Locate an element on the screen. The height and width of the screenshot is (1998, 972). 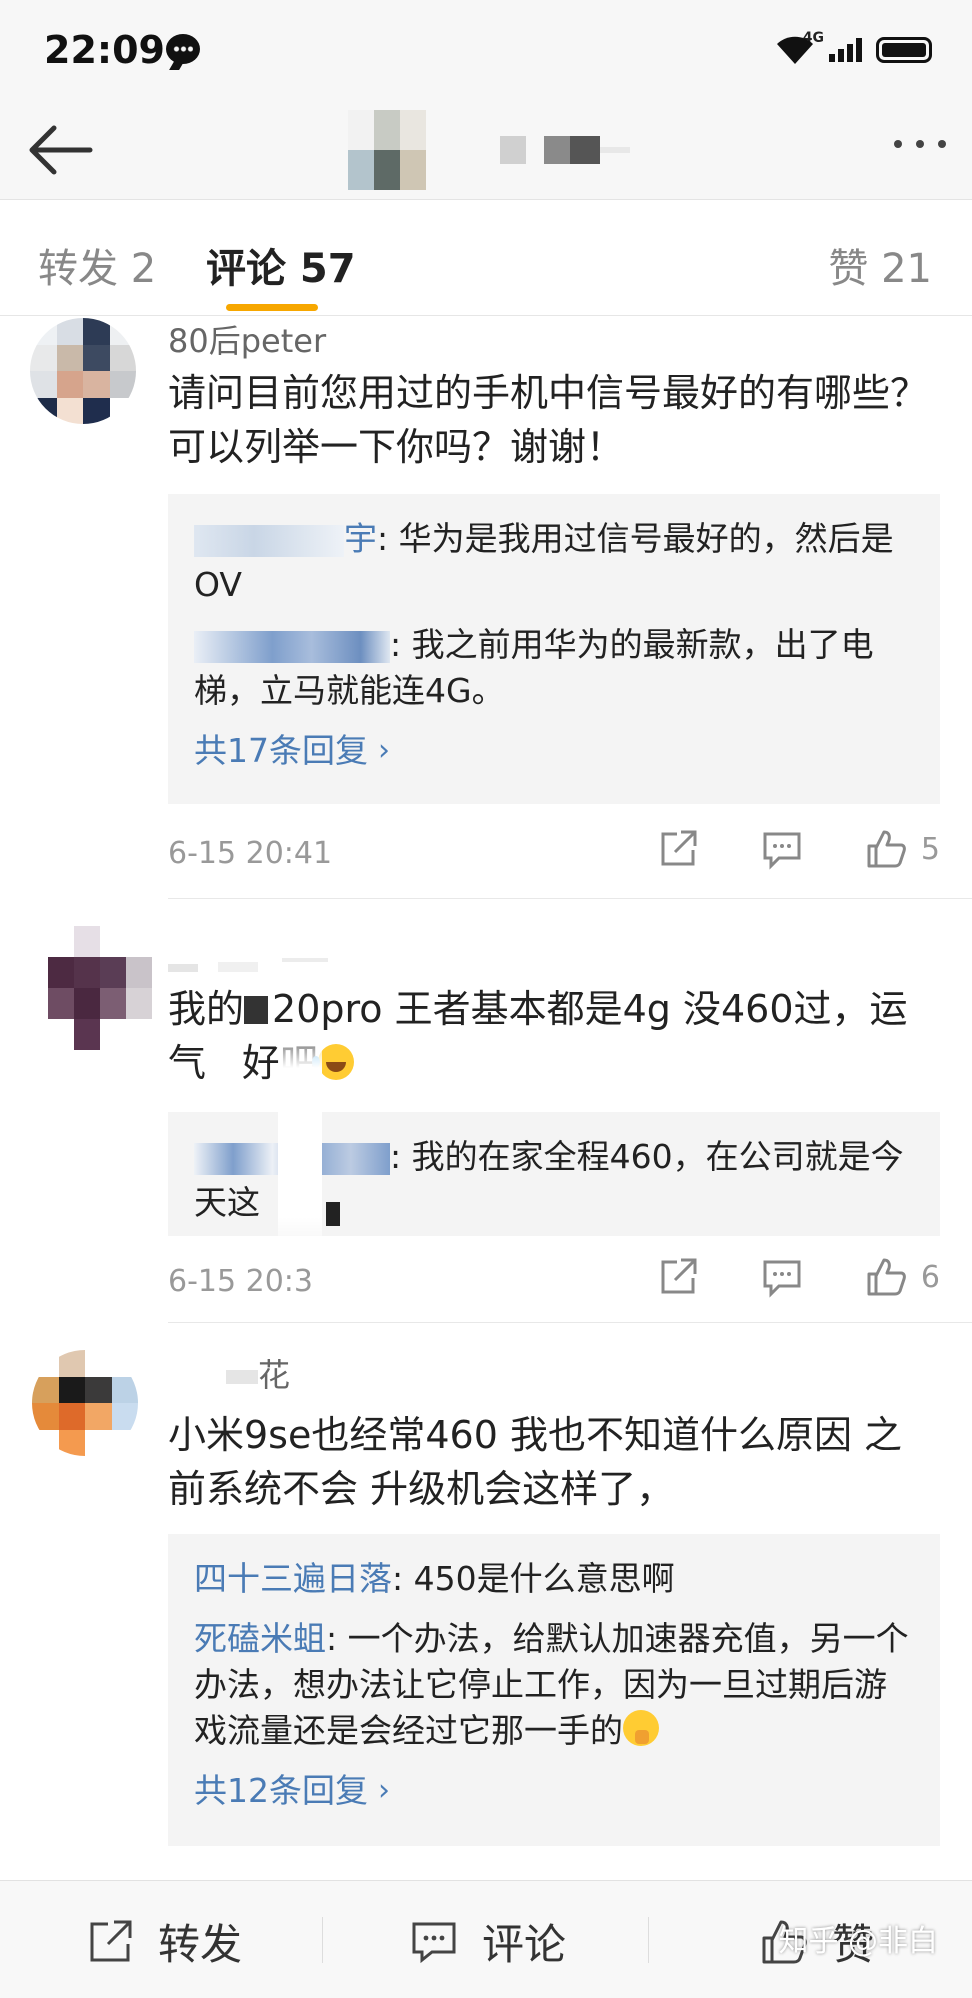
like-comment-button: 5 is located at coordinates (902, 849).